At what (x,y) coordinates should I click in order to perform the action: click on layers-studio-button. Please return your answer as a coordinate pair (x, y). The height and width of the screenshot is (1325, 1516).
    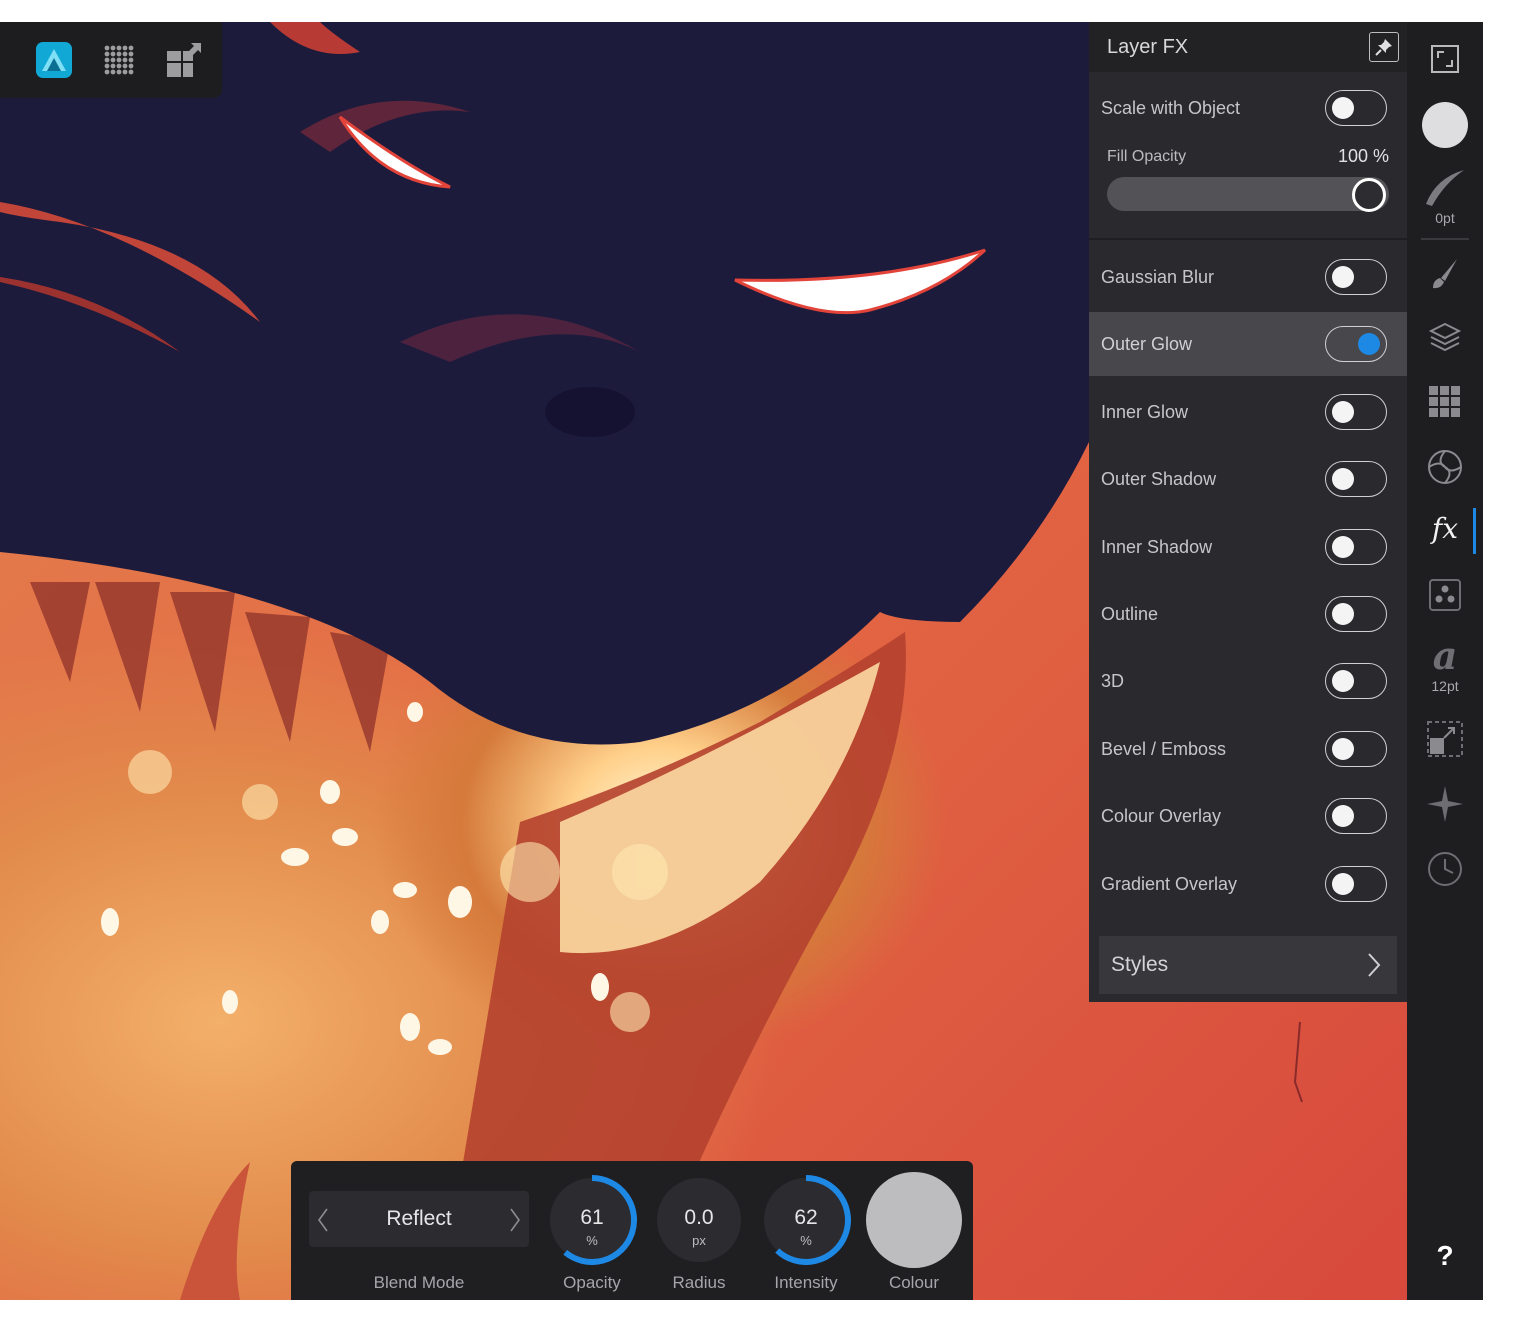
    Looking at the image, I should click on (1445, 338).